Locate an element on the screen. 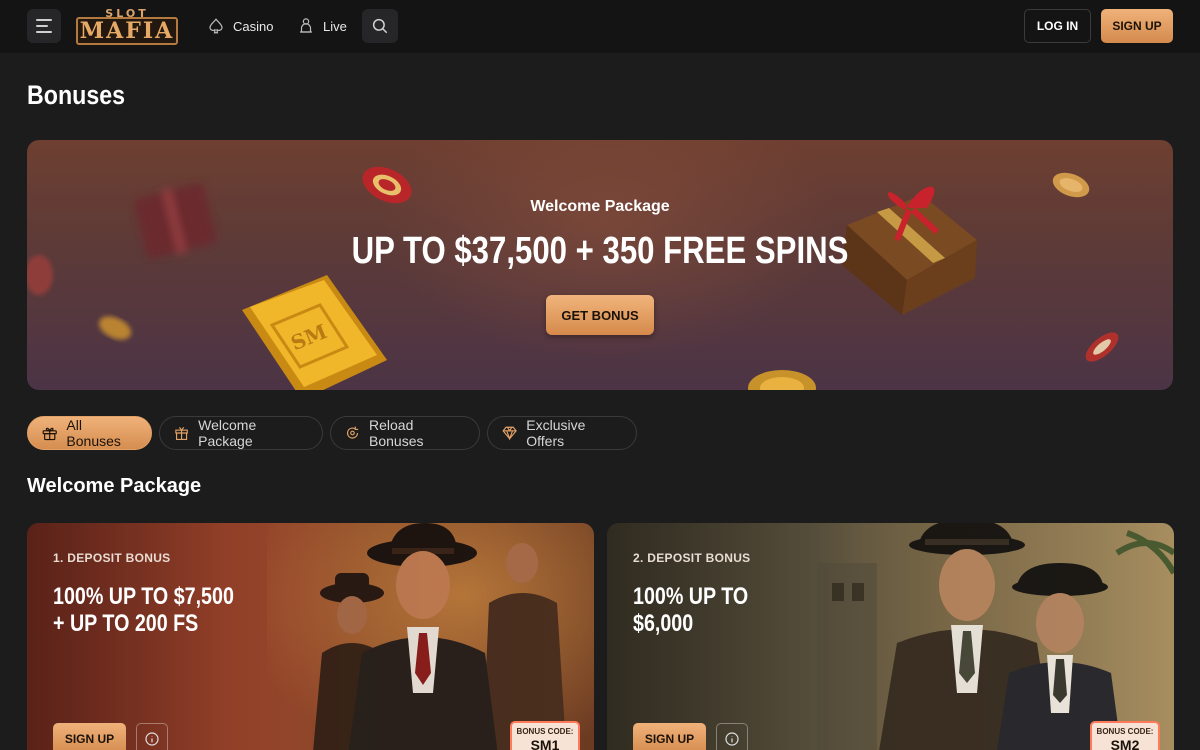  search-button is located at coordinates (380, 26).